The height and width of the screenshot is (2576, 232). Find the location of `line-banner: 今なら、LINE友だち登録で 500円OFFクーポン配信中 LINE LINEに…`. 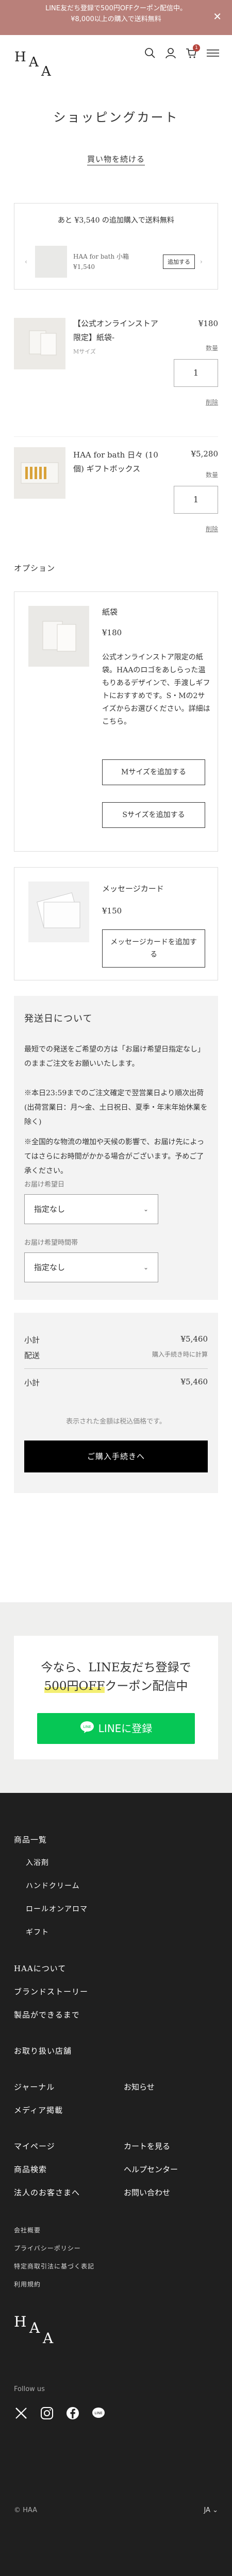

line-banner: 今なら、LINE友だち登録で 500円OFFクーポン配信中 LINE LINEに… is located at coordinates (116, 1697).